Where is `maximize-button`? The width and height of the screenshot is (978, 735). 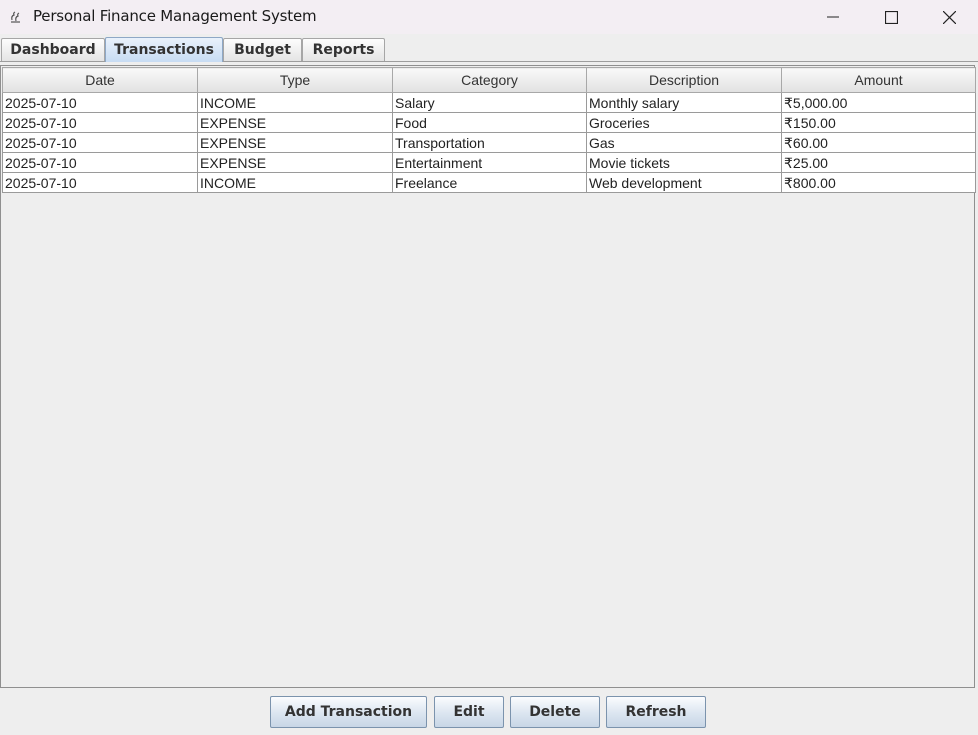 maximize-button is located at coordinates (891, 17).